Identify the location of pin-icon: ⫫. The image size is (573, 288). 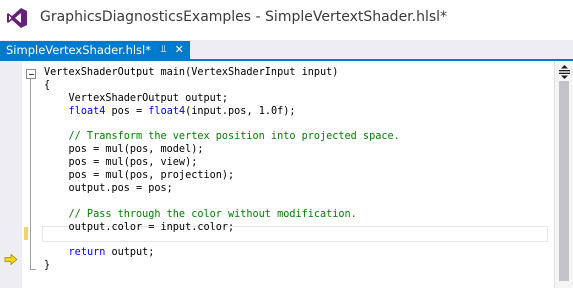
(164, 50).